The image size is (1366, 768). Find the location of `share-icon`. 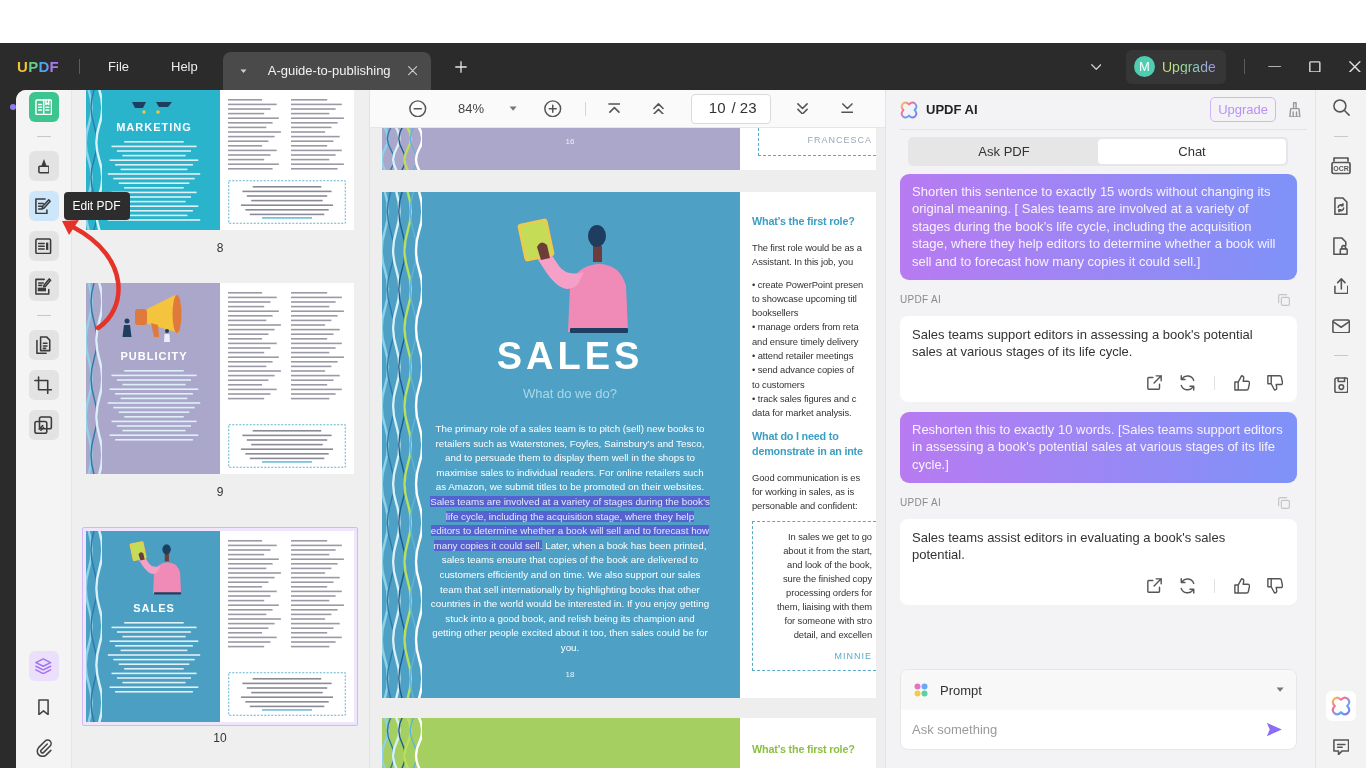

share-icon is located at coordinates (1341, 286).